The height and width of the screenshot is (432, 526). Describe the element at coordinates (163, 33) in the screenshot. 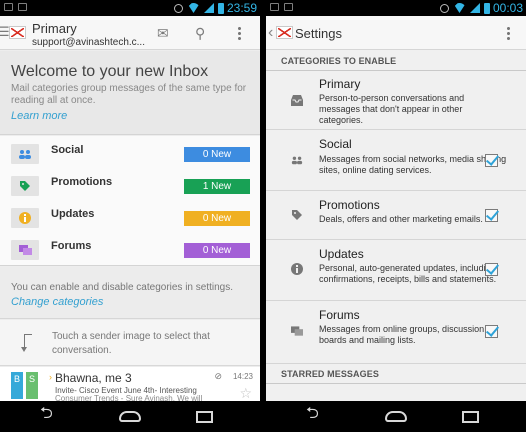

I see `compose-icon: ✉` at that location.